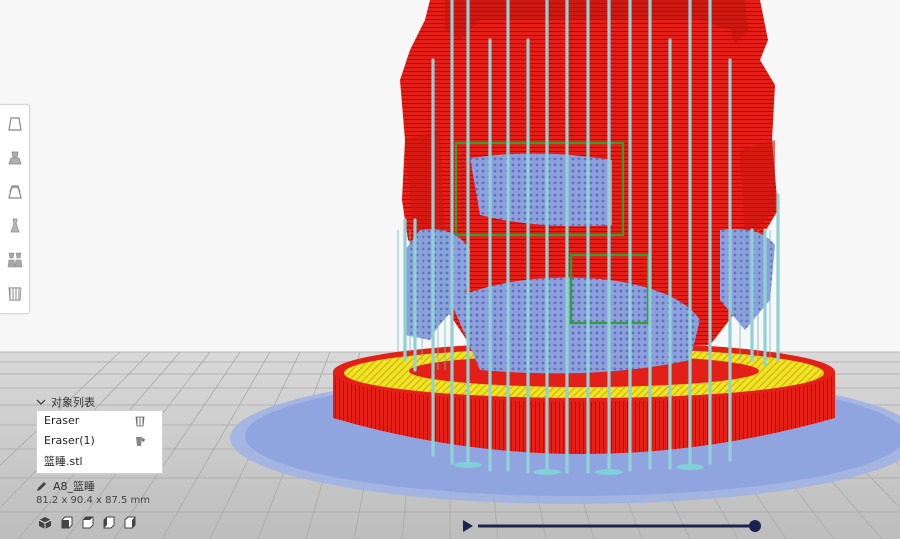  I want to click on selected-object-name: A8_篮睡, so click(65, 486).